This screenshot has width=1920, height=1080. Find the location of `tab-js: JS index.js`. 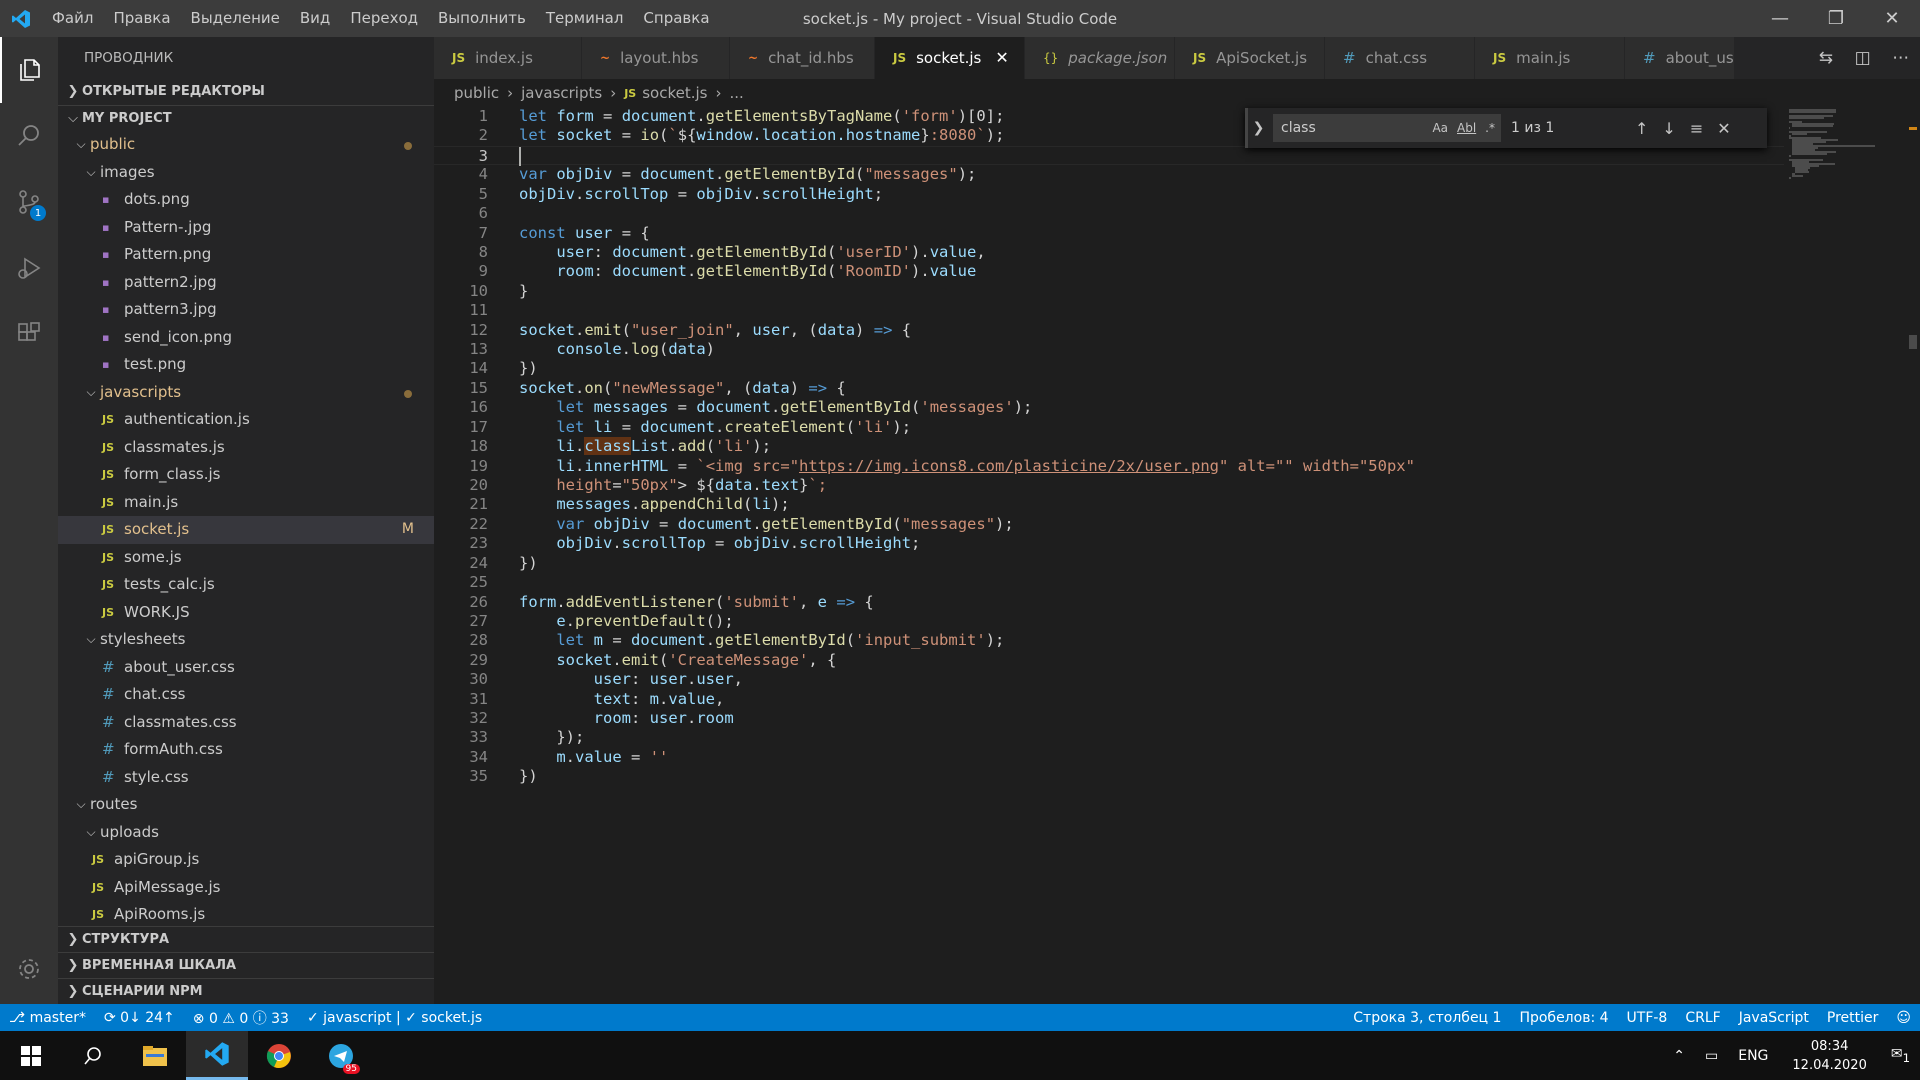

tab-js: JS index.js is located at coordinates (508, 58).